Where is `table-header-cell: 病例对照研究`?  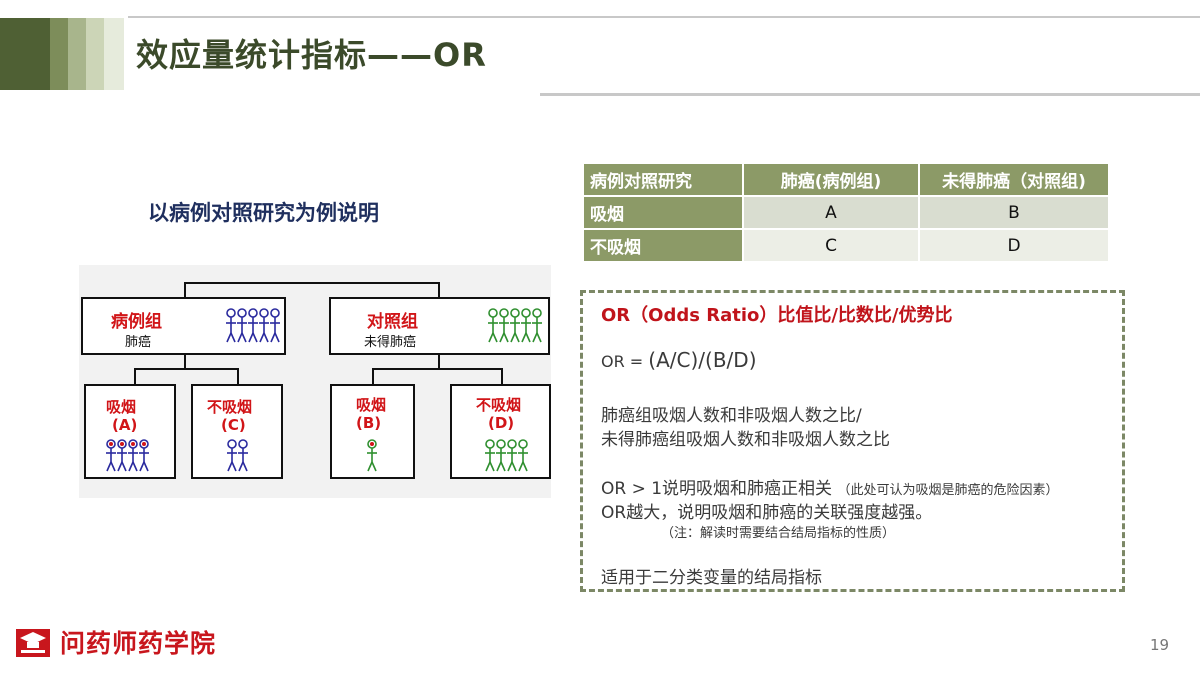
table-header-cell: 病例对照研究 is located at coordinates (663, 179).